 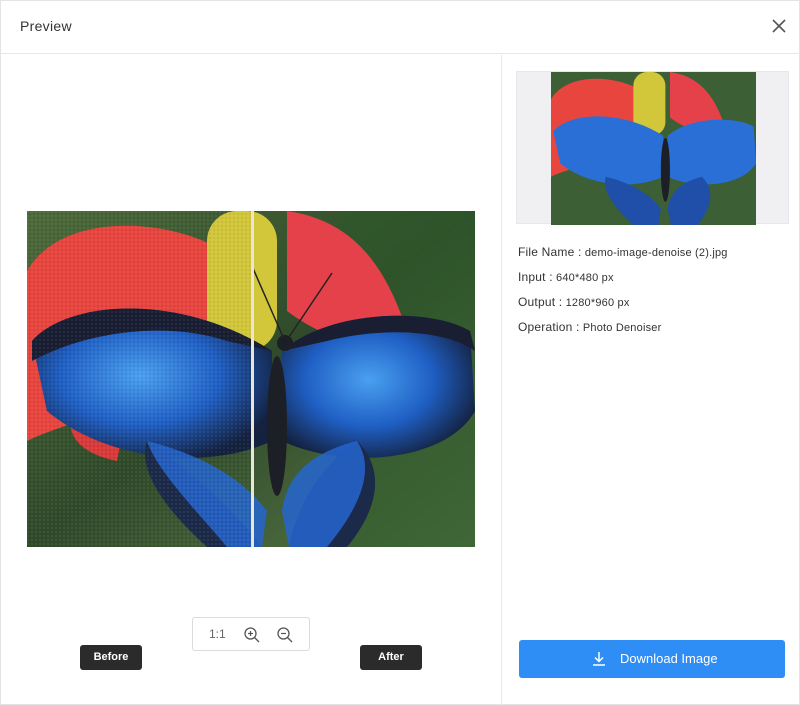 What do you see at coordinates (540, 302) in the screenshot?
I see `output-label: Output :` at bounding box center [540, 302].